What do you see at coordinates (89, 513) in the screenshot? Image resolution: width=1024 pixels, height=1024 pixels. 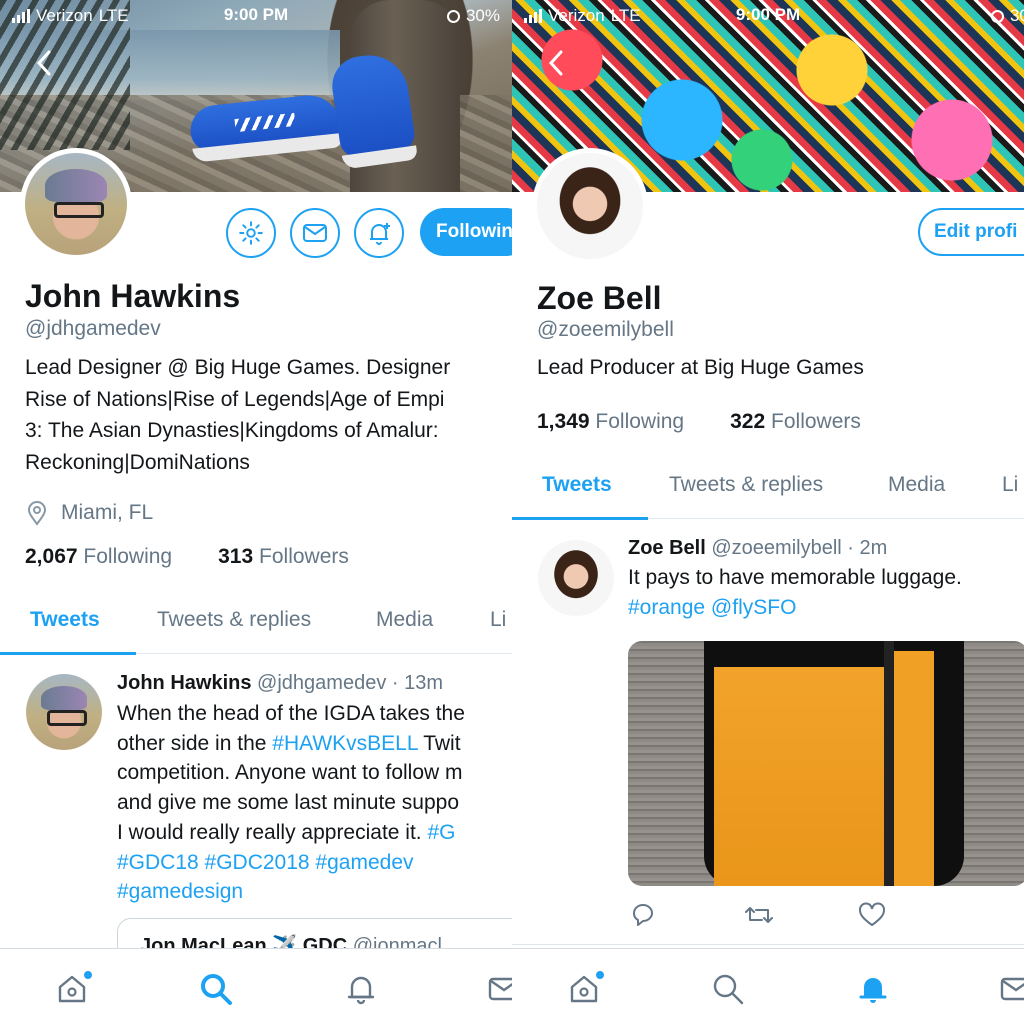 I see `profile-location: Miami, FL` at bounding box center [89, 513].